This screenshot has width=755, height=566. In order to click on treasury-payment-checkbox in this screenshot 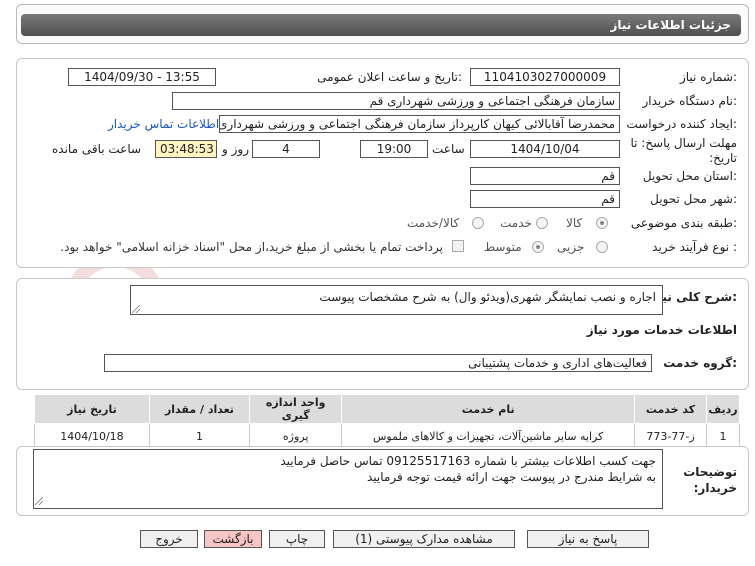, I will do `click(458, 246)`.